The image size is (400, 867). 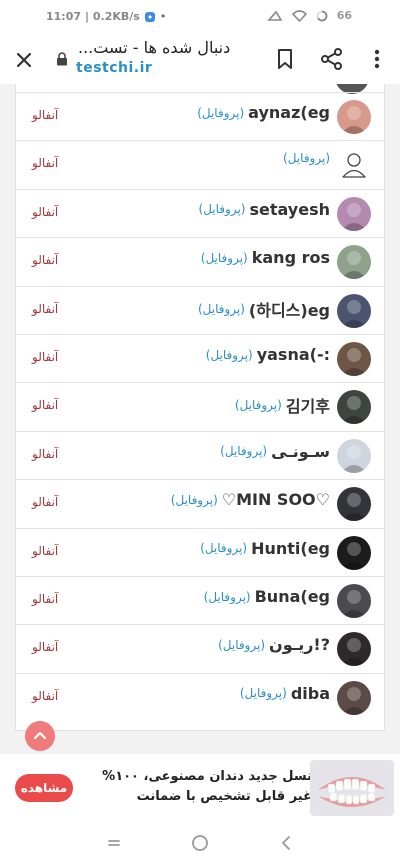 What do you see at coordinates (201, 696) in the screenshot?
I see `list-item: آنفالو (پروفایل) diba` at bounding box center [201, 696].